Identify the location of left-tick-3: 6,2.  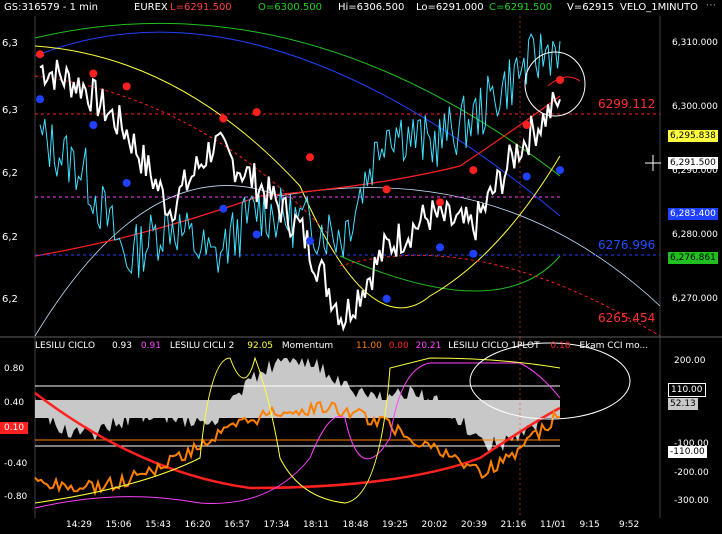
(10, 173).